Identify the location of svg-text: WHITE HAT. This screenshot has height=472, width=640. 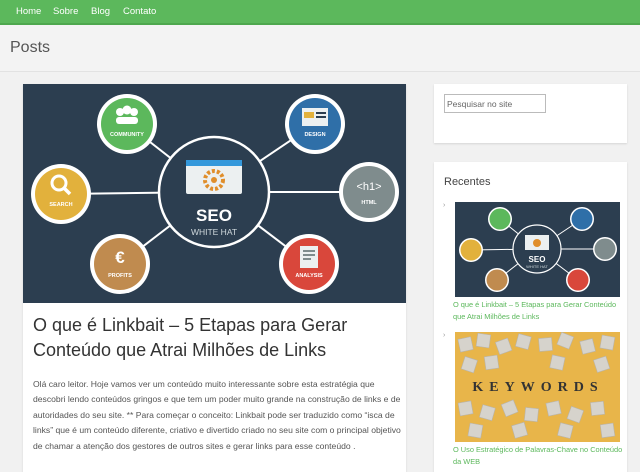
(537, 266).